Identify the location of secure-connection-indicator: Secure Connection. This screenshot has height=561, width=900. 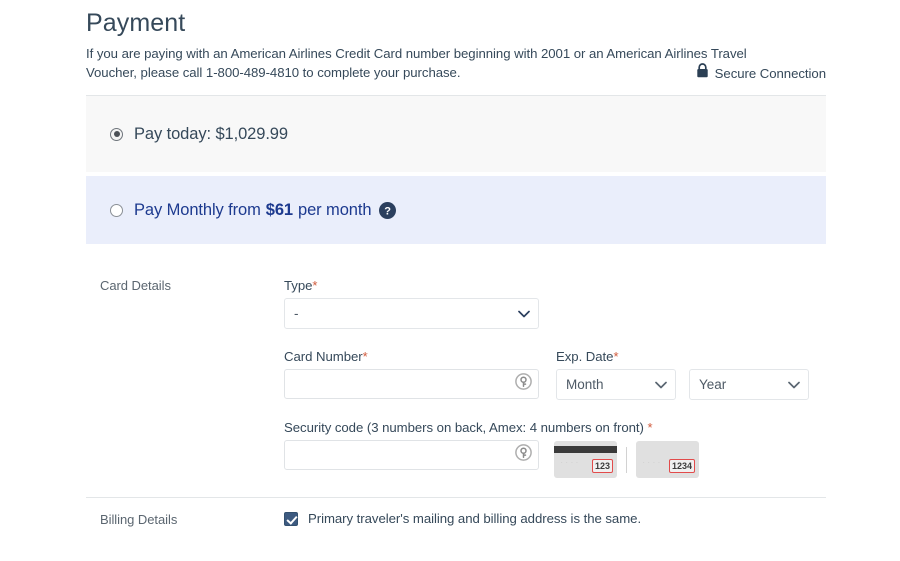
(761, 73).